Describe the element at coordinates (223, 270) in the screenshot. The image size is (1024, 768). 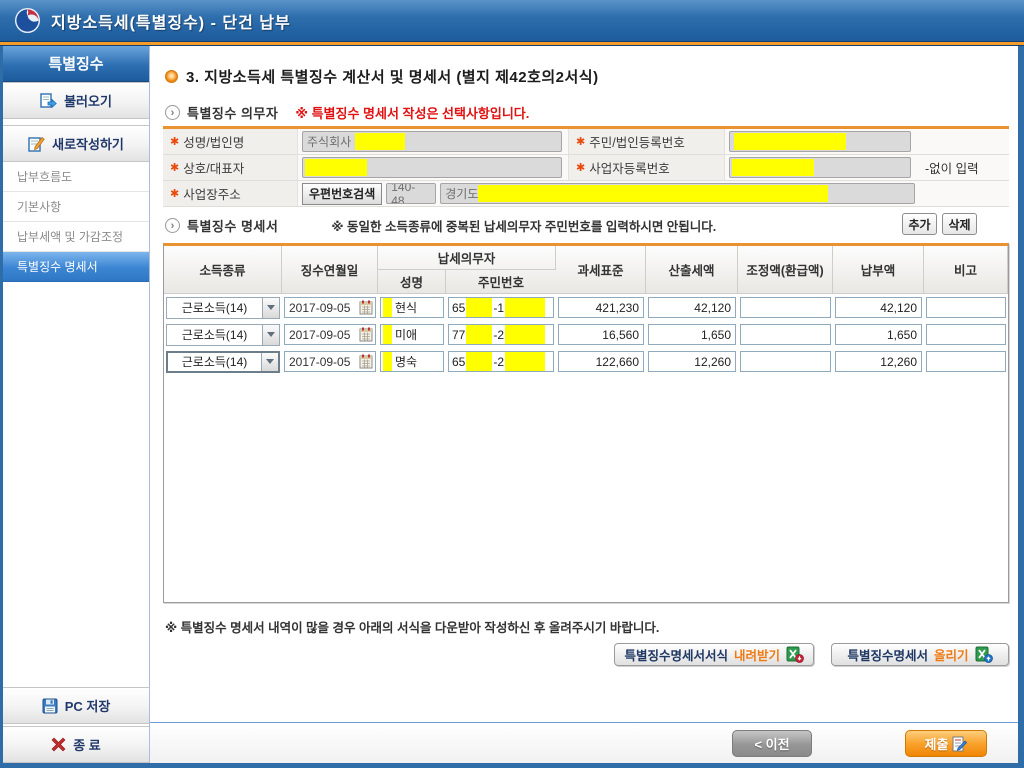
I see `header-income-type: 소득종류` at that location.